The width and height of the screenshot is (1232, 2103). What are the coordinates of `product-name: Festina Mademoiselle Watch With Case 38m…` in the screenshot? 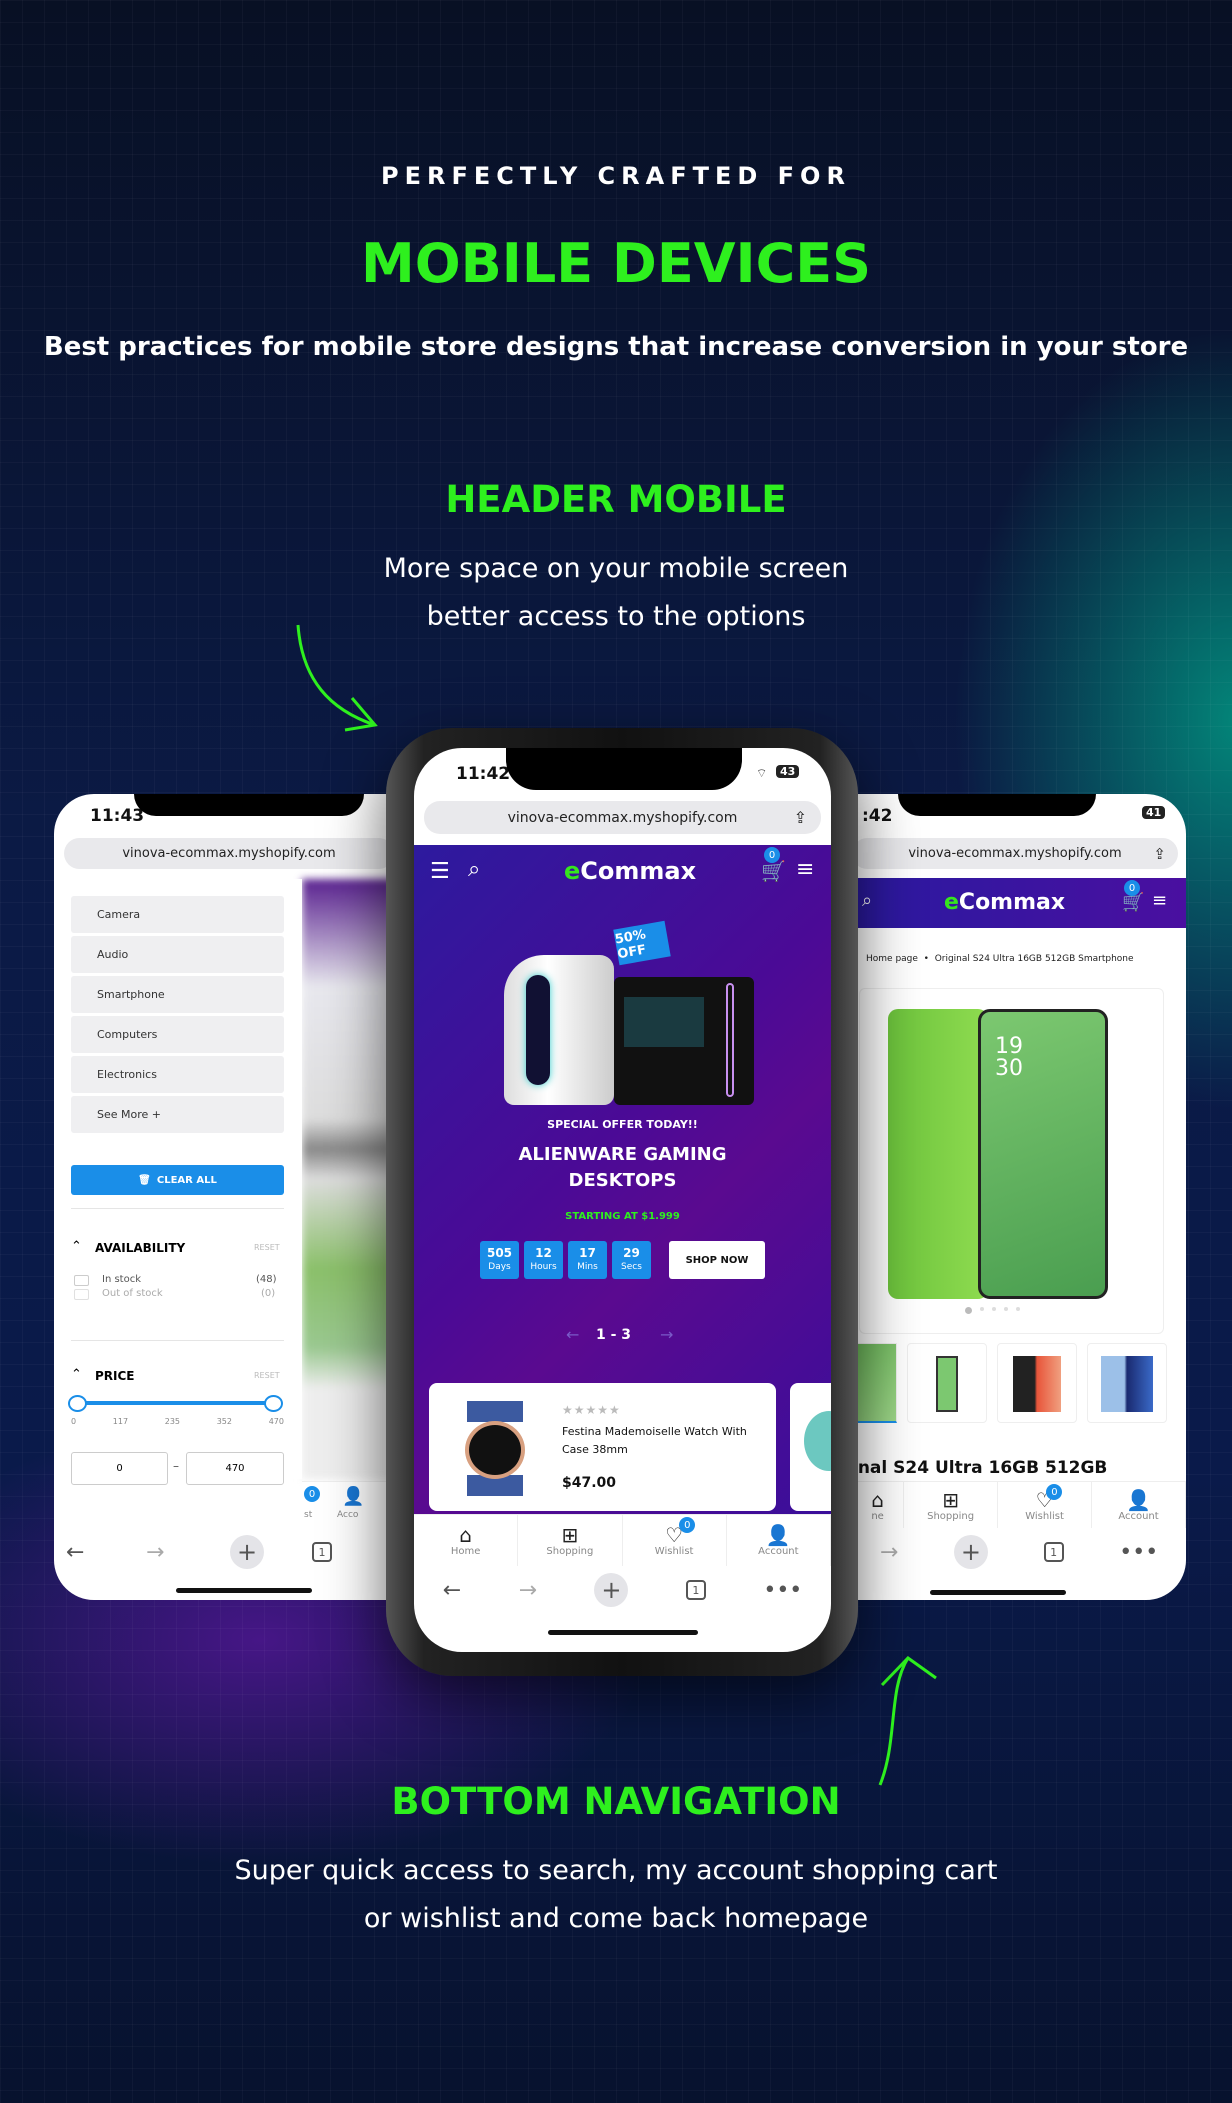 It's located at (662, 1441).